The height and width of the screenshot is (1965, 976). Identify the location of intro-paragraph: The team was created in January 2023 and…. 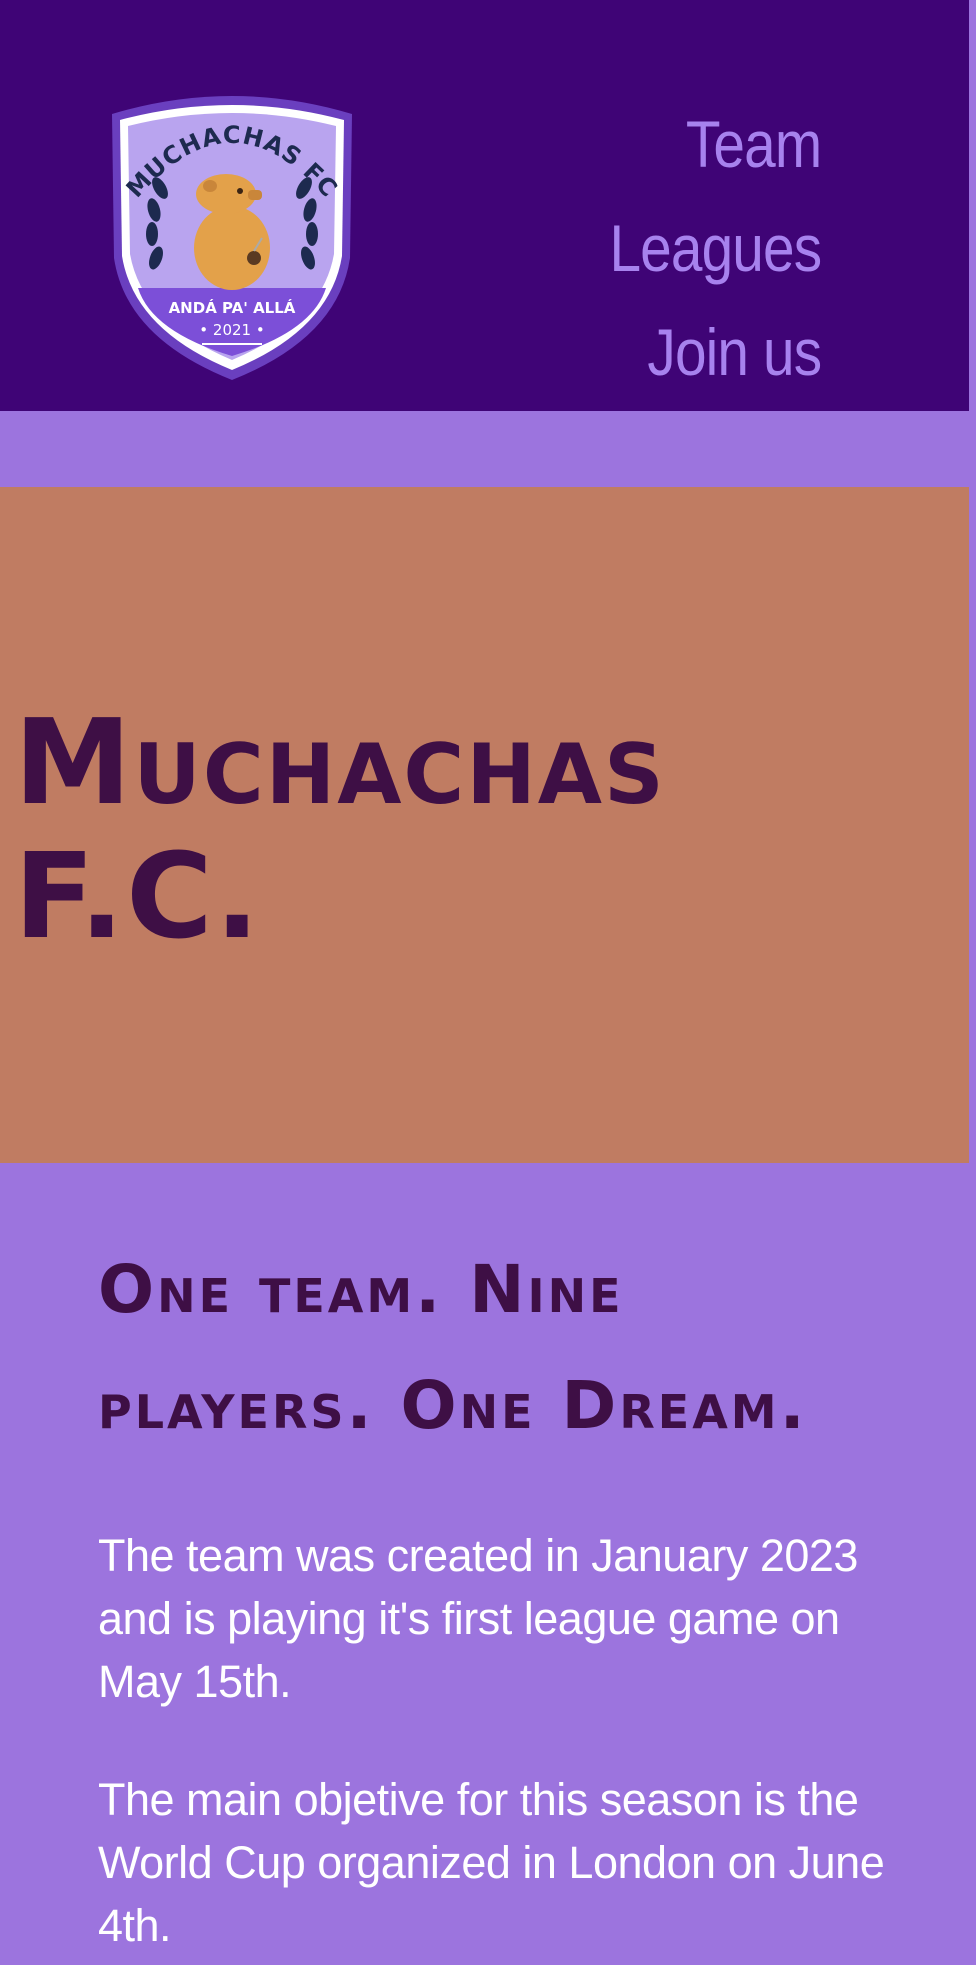
(478, 1618).